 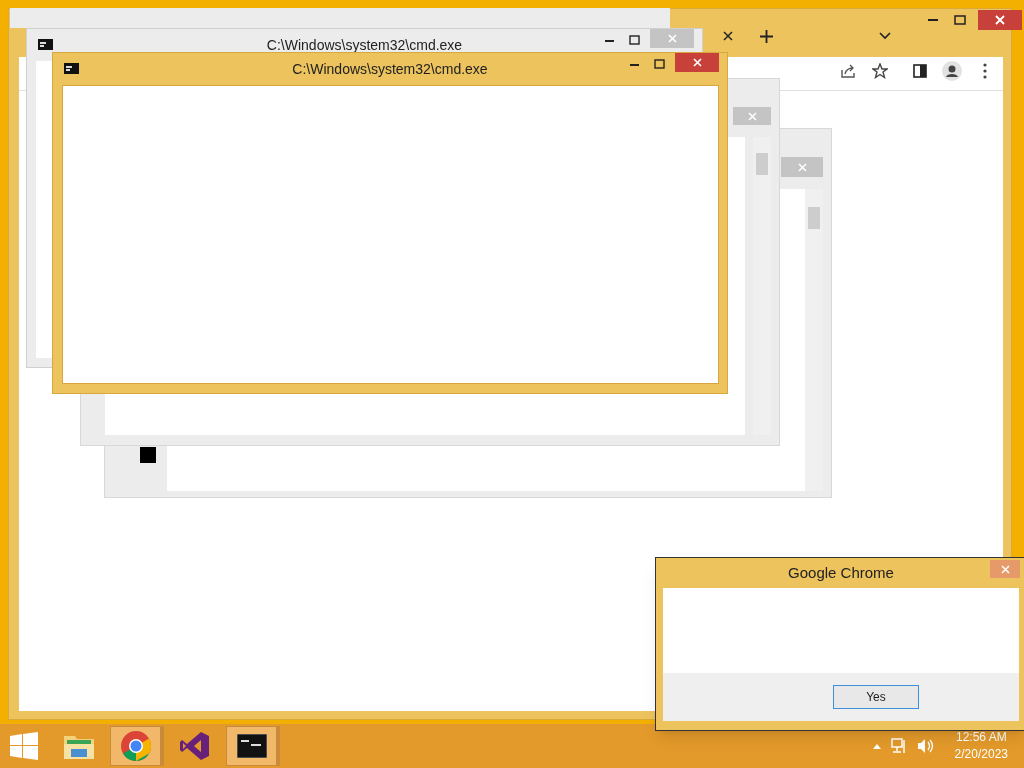 I want to click on dialog-title: Google Chrome, so click(x=841, y=572).